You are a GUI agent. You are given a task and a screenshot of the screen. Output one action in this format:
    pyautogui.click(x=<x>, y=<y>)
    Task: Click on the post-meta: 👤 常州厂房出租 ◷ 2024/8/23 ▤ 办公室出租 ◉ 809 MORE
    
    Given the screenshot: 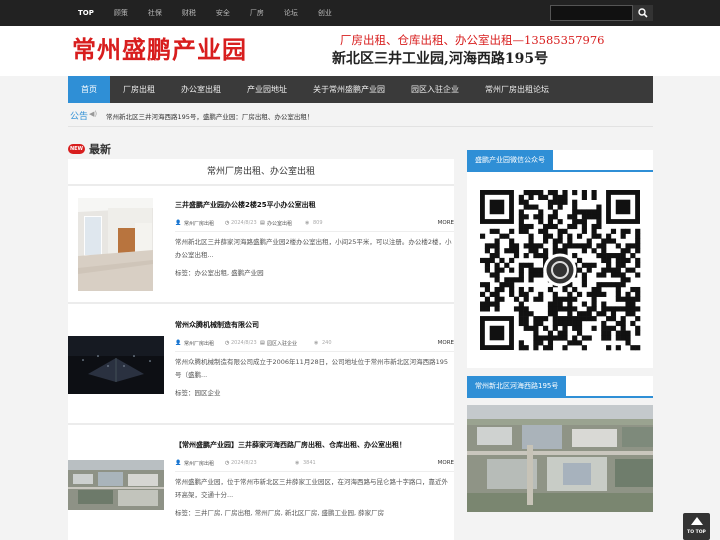 What is the action you would take?
    pyautogui.click(x=314, y=225)
    